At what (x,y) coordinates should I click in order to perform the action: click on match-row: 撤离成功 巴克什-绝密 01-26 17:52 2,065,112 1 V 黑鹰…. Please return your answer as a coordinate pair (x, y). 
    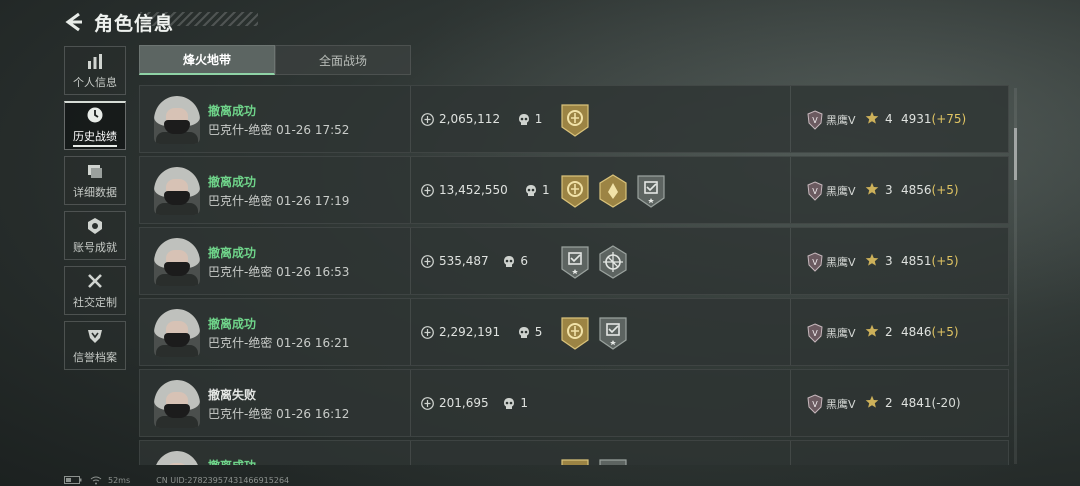
    Looking at the image, I should click on (574, 119).